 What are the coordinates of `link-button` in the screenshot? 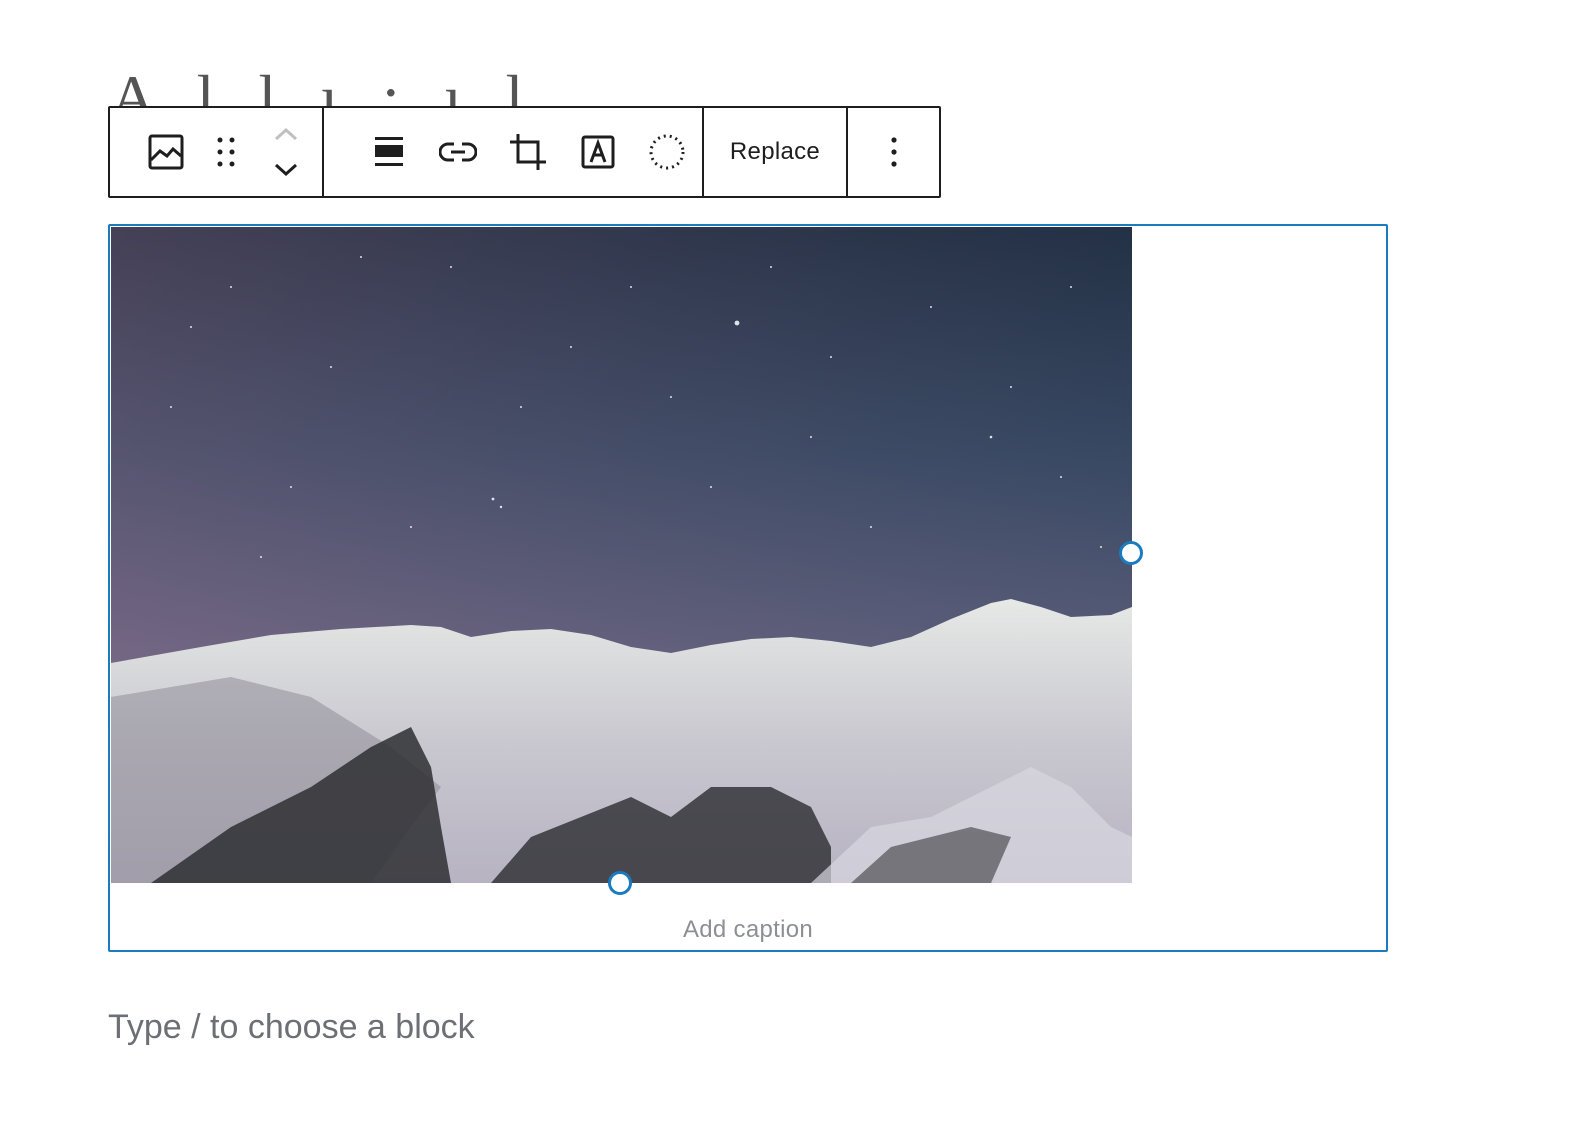 It's located at (459, 152).